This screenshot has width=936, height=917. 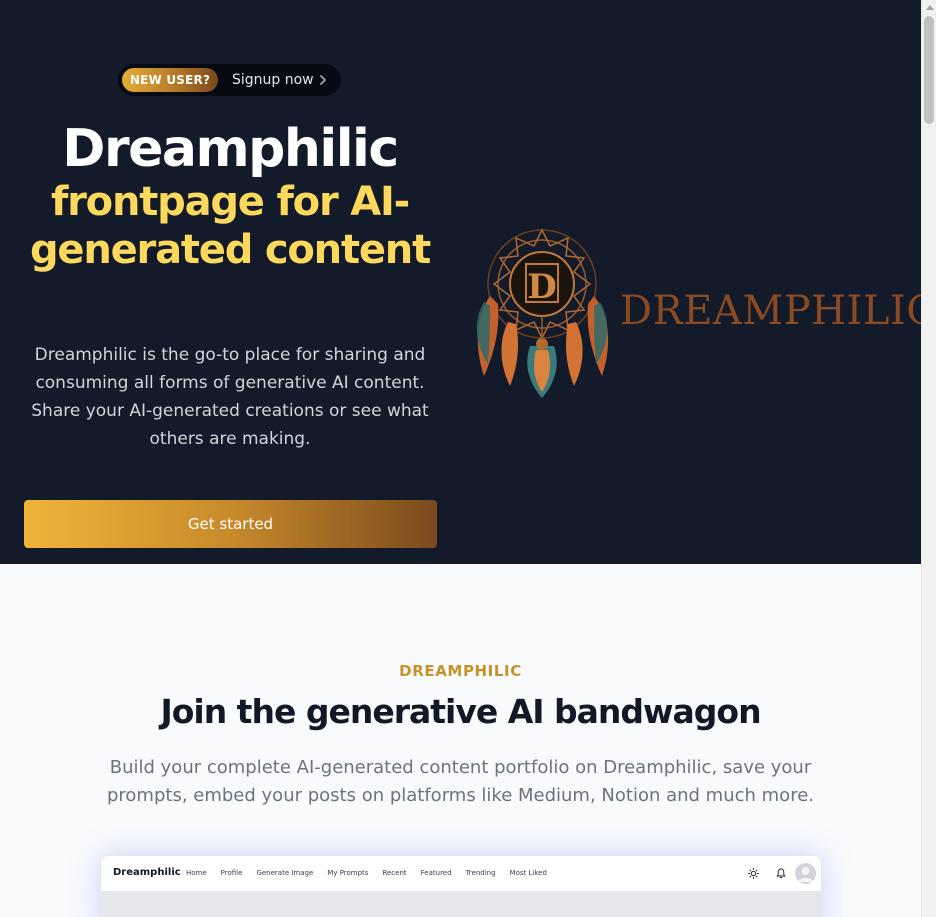 What do you see at coordinates (229, 80) in the screenshot?
I see `new-user-signup-banner: NEW USER? Signup now` at bounding box center [229, 80].